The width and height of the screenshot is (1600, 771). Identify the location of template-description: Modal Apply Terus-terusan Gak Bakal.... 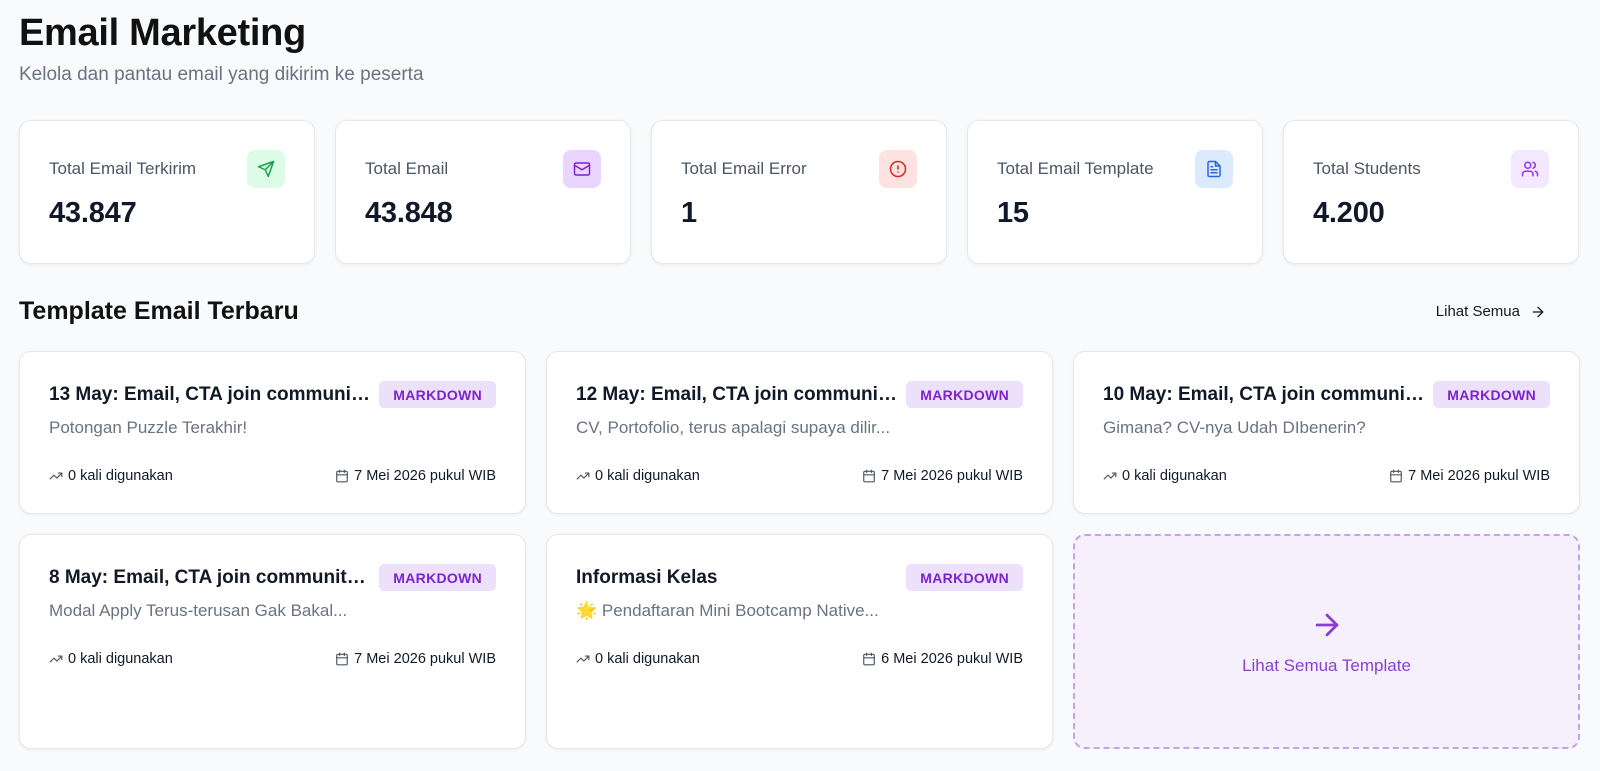
(198, 610).